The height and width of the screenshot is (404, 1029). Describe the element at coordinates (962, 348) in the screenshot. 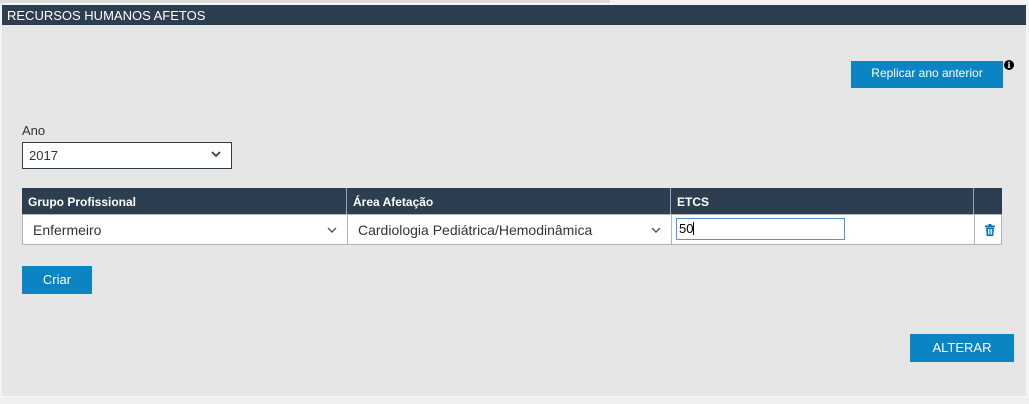

I see `alterar-button: ALTERAR` at that location.